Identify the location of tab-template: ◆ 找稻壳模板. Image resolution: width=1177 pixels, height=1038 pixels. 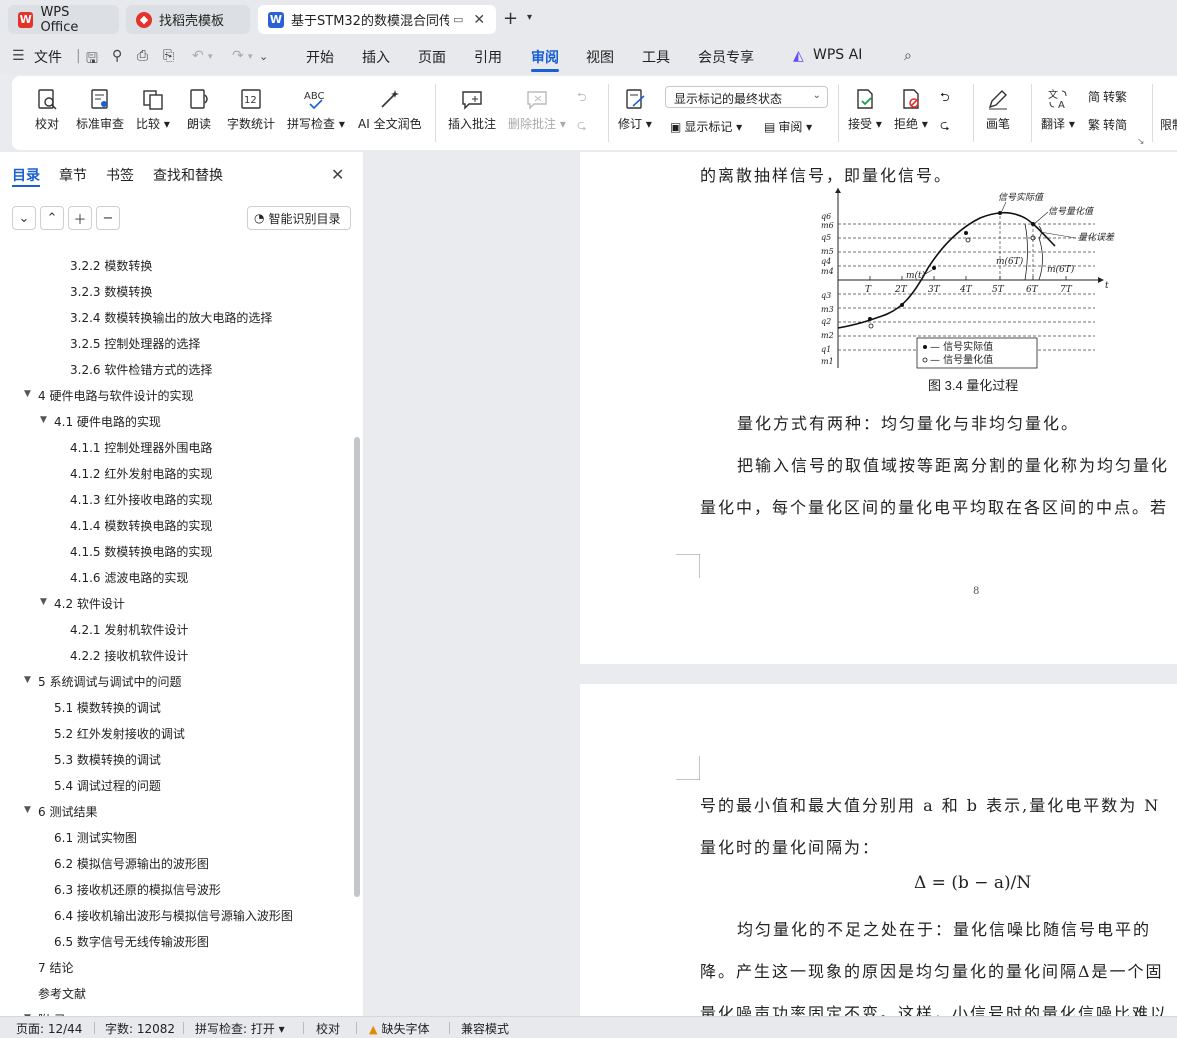
(188, 19).